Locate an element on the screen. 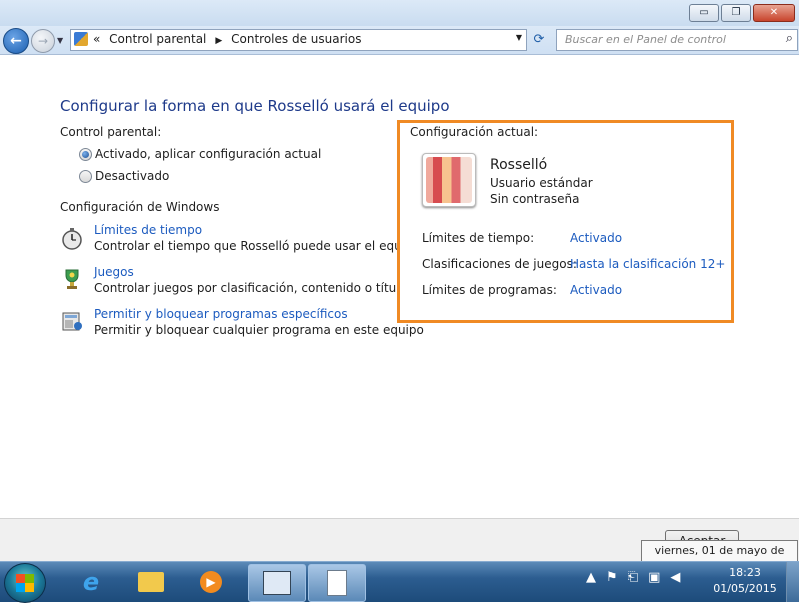 Image resolution: width=799 pixels, height=603 pixels. time-limits-key: Límites de tiempo: is located at coordinates (478, 238).